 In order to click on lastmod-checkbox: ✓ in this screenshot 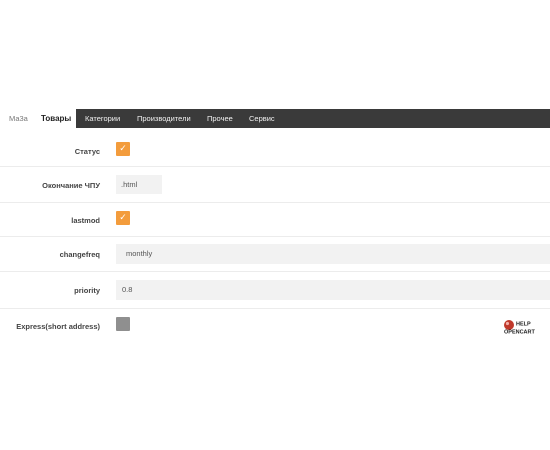, I will do `click(123, 218)`.